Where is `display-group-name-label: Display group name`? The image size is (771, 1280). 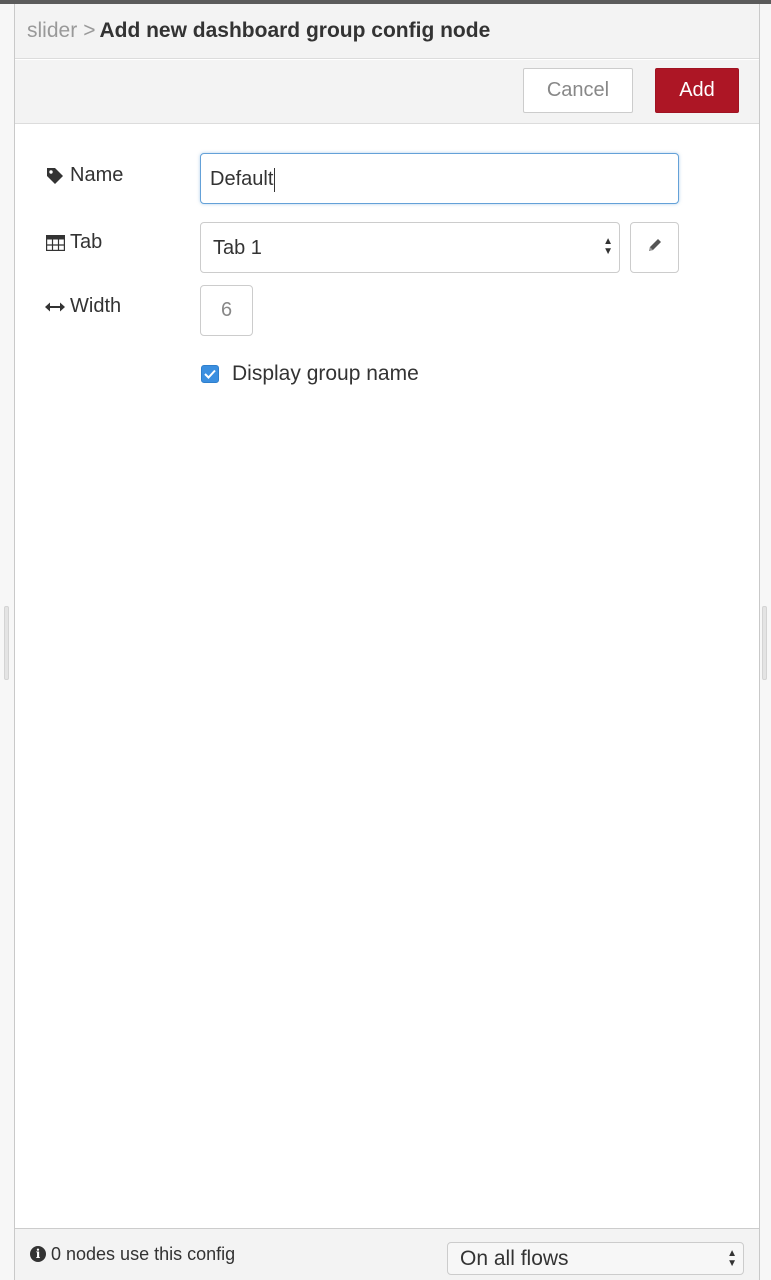 display-group-name-label: Display group name is located at coordinates (325, 374).